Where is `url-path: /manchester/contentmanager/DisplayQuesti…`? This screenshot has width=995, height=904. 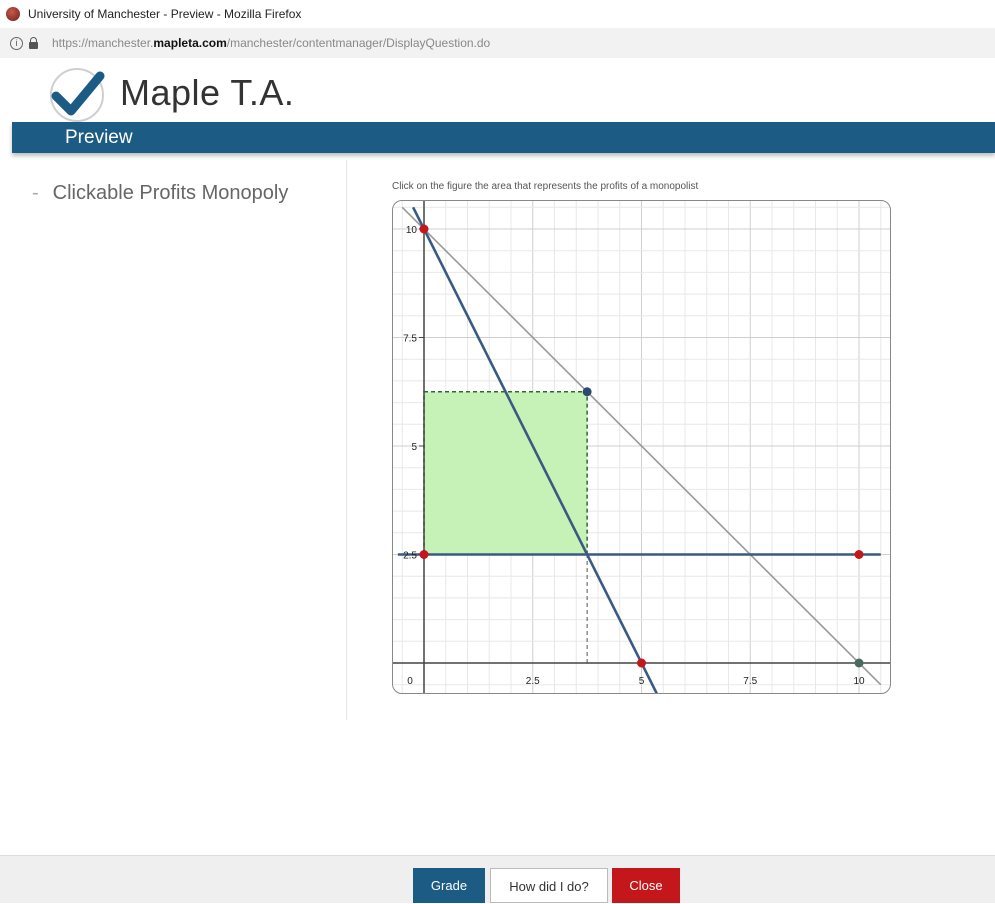 url-path: /manchester/contentmanager/DisplayQuesti… is located at coordinates (358, 43).